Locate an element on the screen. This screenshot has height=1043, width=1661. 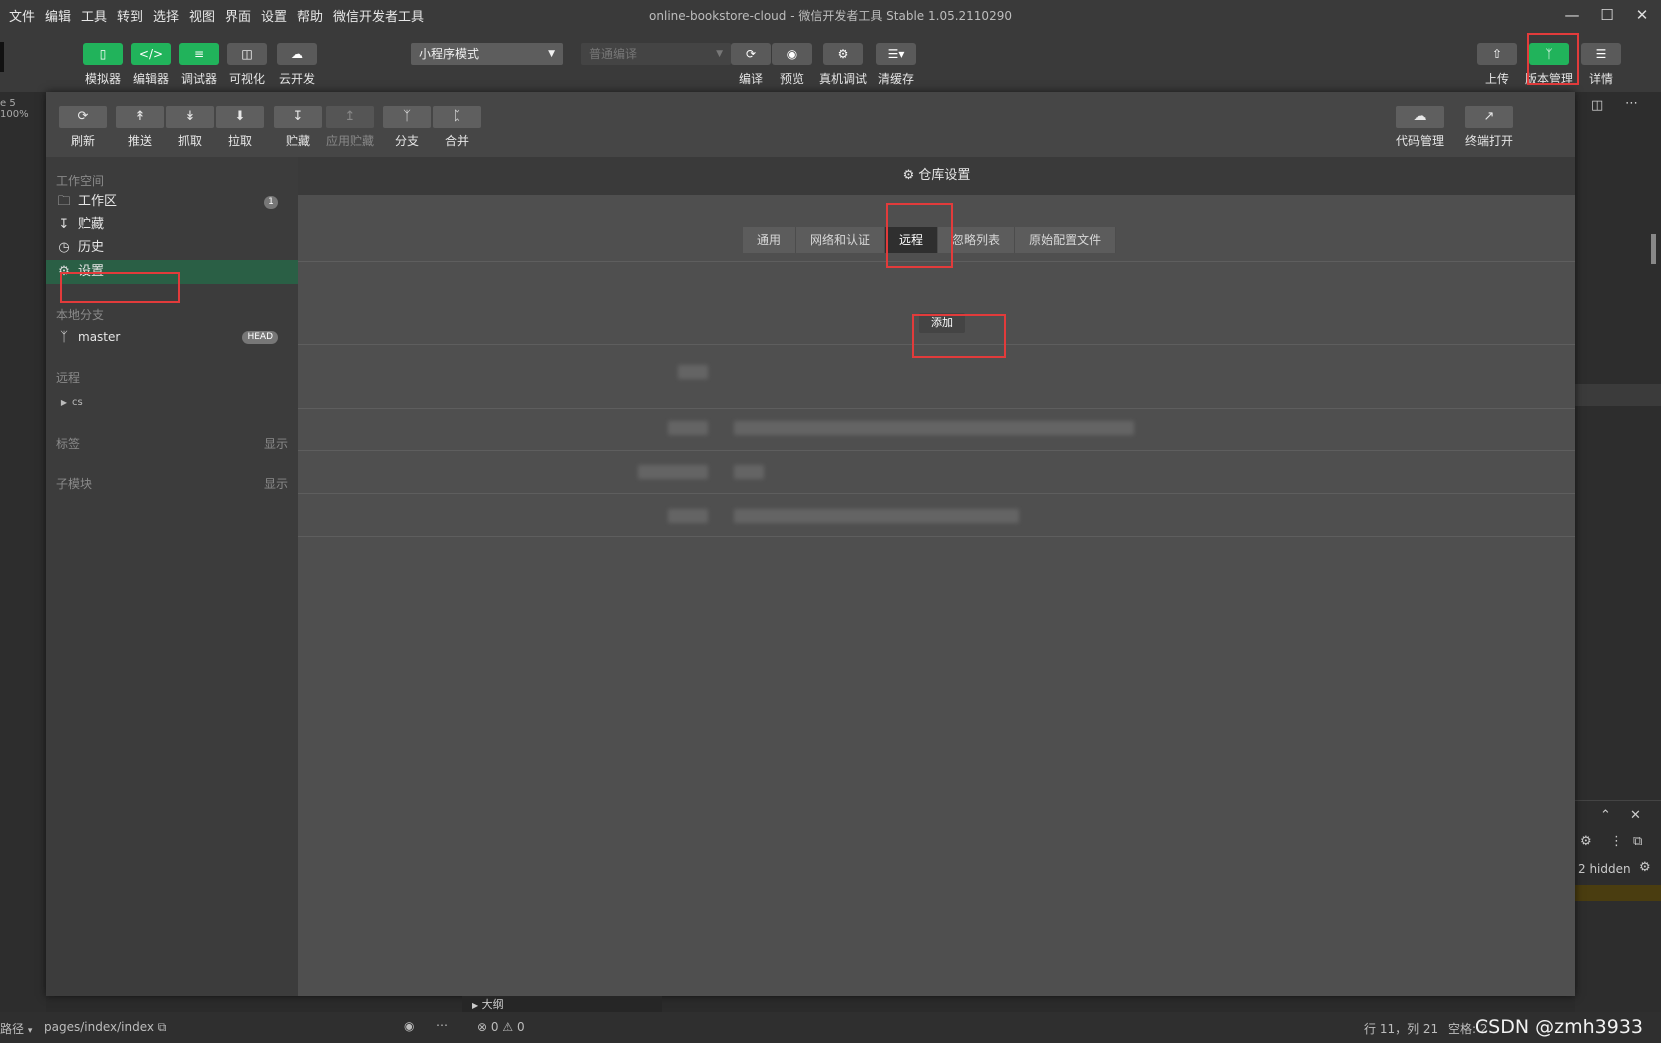
tab-general: 通用 is located at coordinates (770, 240).